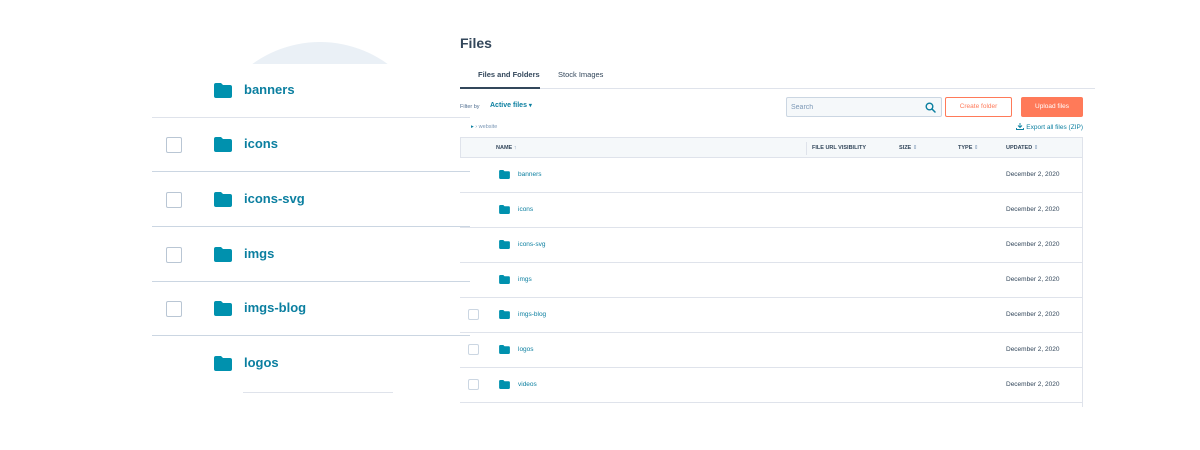 This screenshot has height=450, width=1200. I want to click on zoom-folder-name: imgs-blog, so click(275, 307).